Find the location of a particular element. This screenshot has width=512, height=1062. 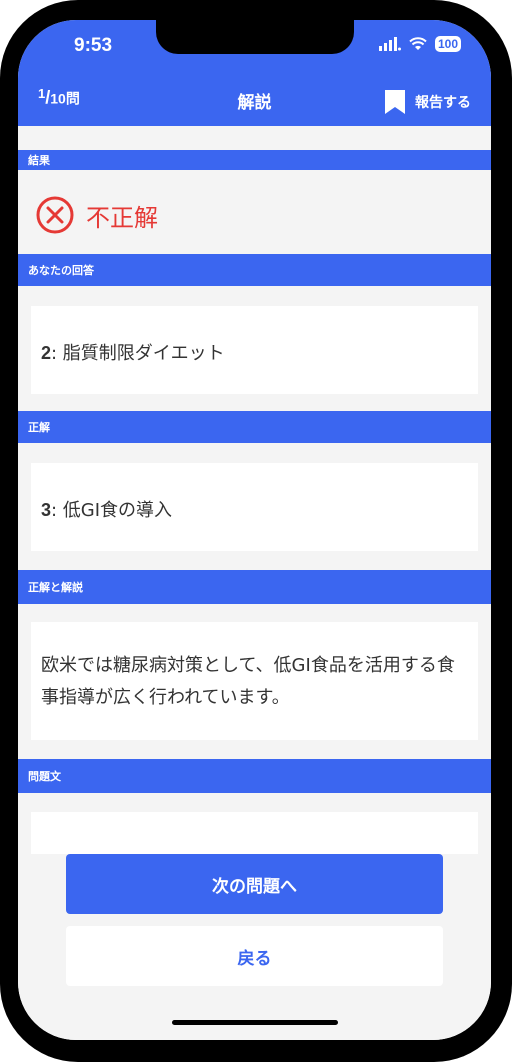

next-question-button: 次の問題へ is located at coordinates (254, 884).